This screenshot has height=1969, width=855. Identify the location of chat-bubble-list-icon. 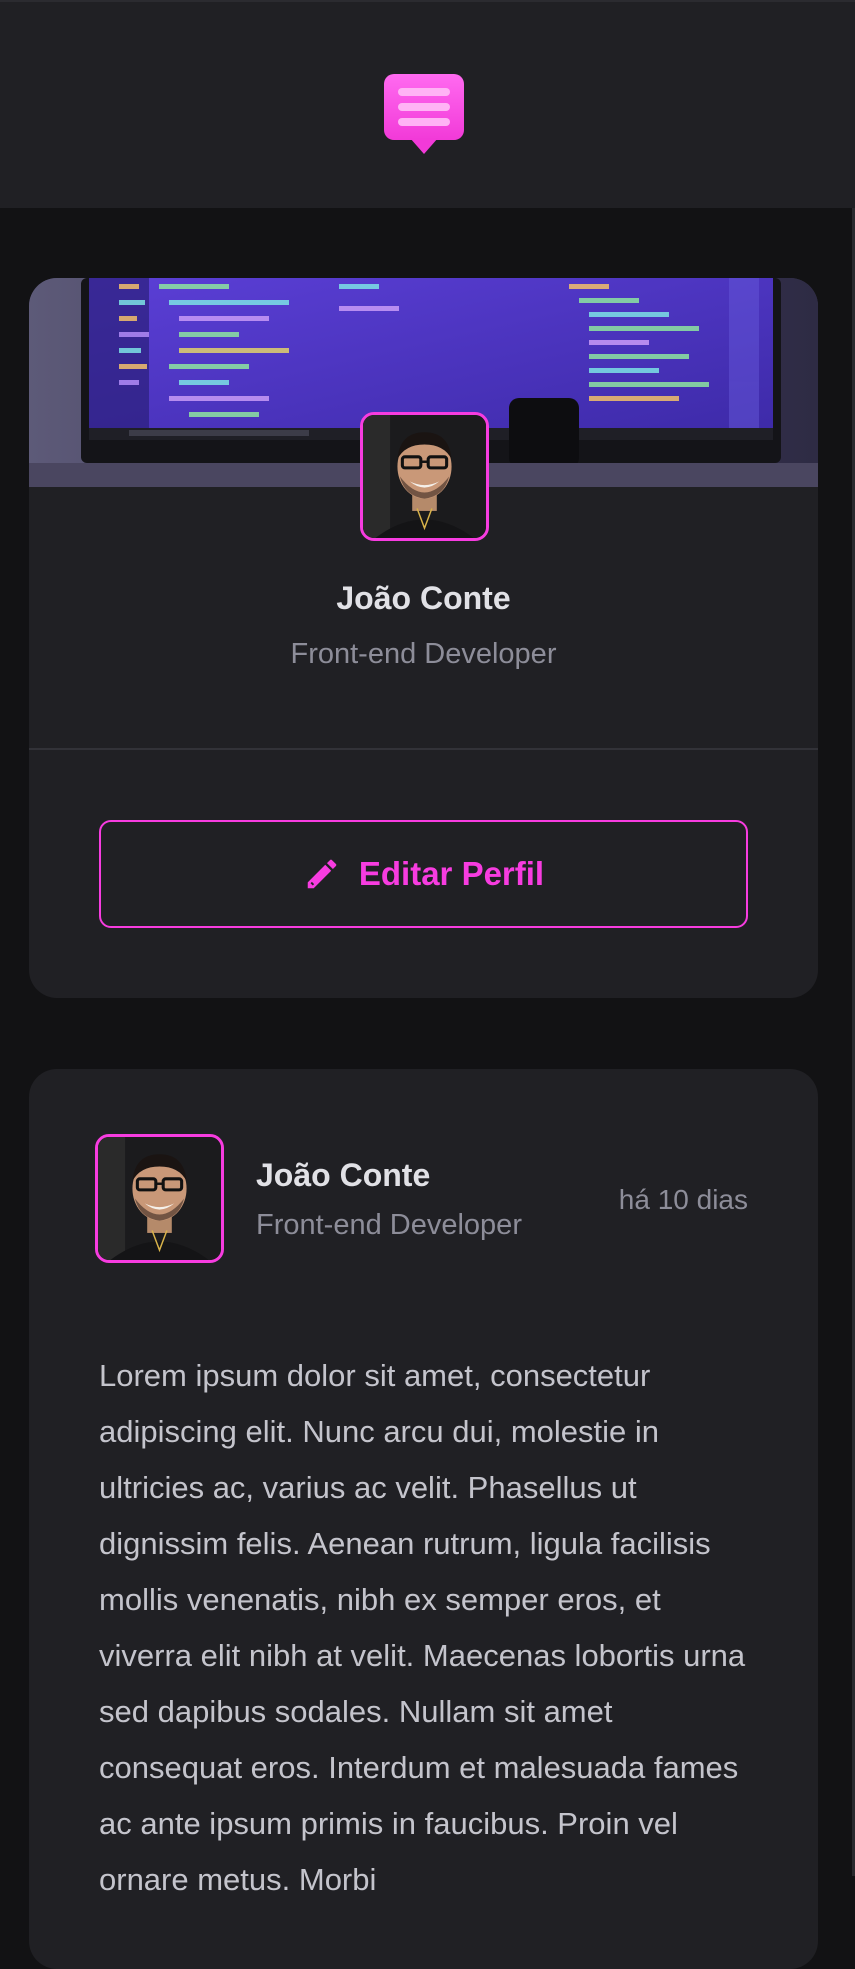
(424, 115).